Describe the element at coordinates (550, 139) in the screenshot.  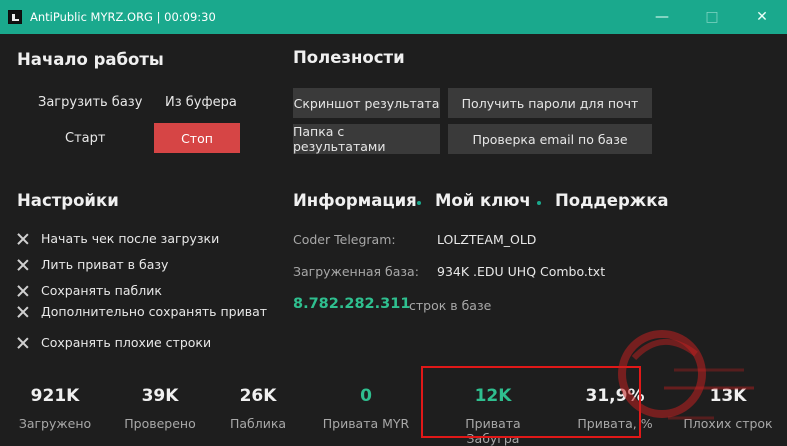
I see `email-check-button: Проверка email по базе` at that location.